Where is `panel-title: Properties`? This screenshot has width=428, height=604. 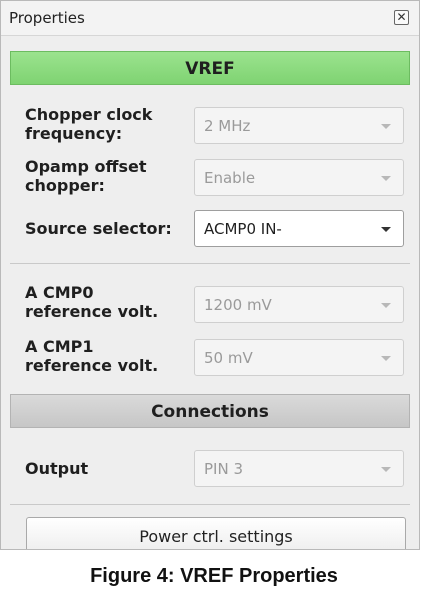
panel-title: Properties is located at coordinates (47, 18).